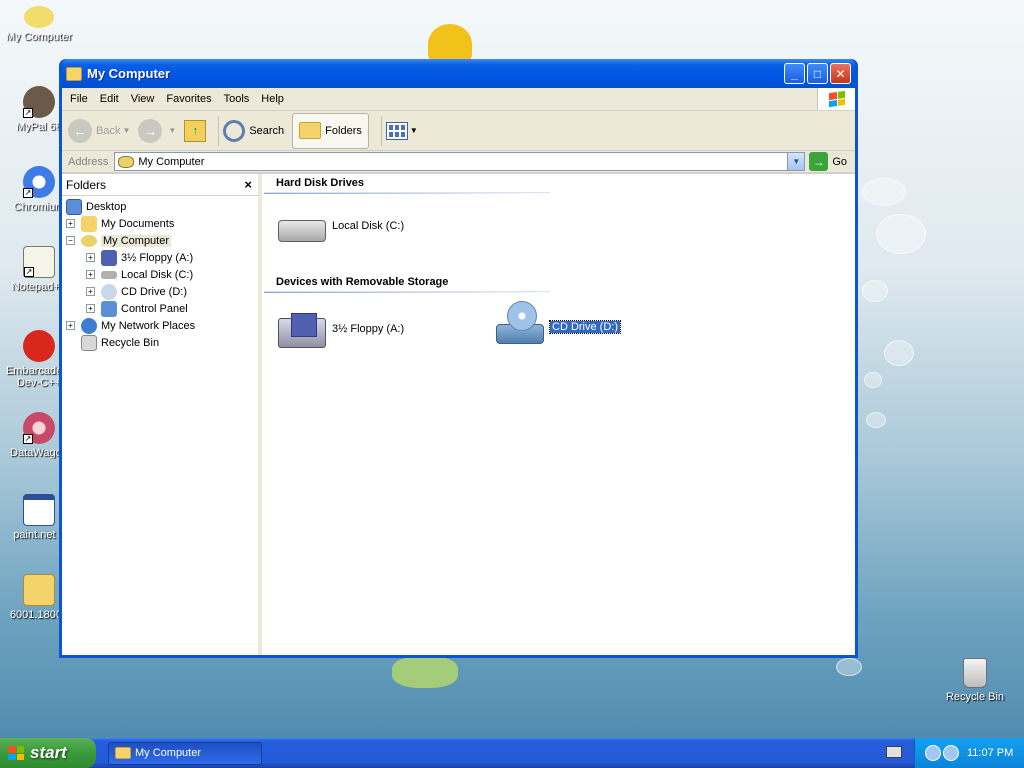 This screenshot has height=768, width=1024. I want to click on taskbar-button-my-computer: My Computer, so click(185, 753).